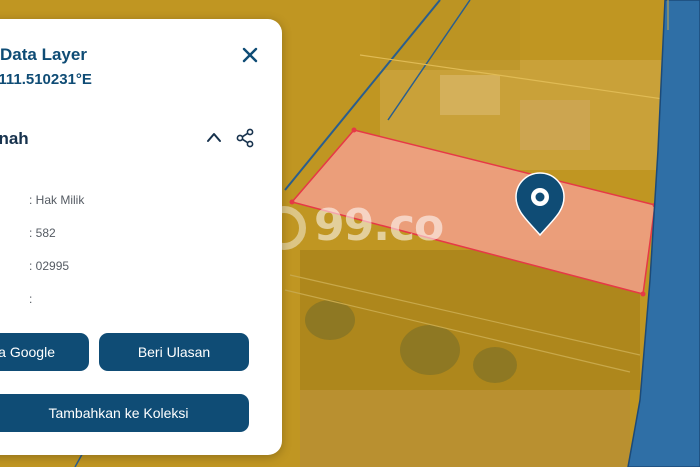  I want to click on field-empty: :, so click(31, 299).